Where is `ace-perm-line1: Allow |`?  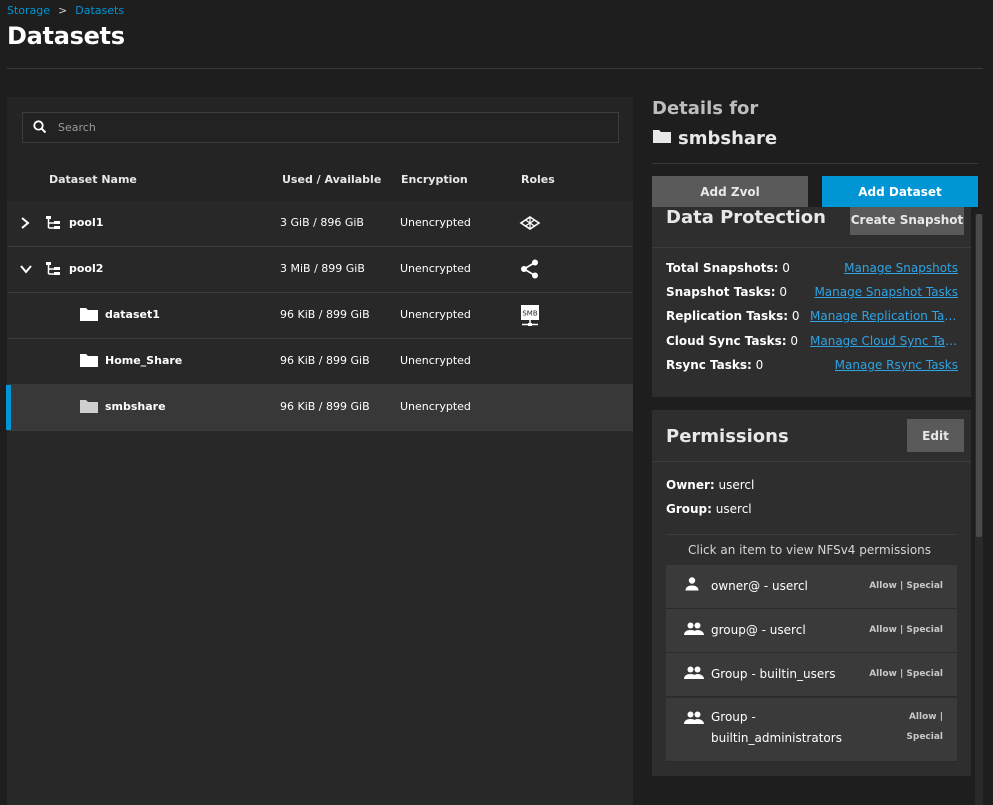
ace-perm-line1: Allow | is located at coordinates (925, 717).